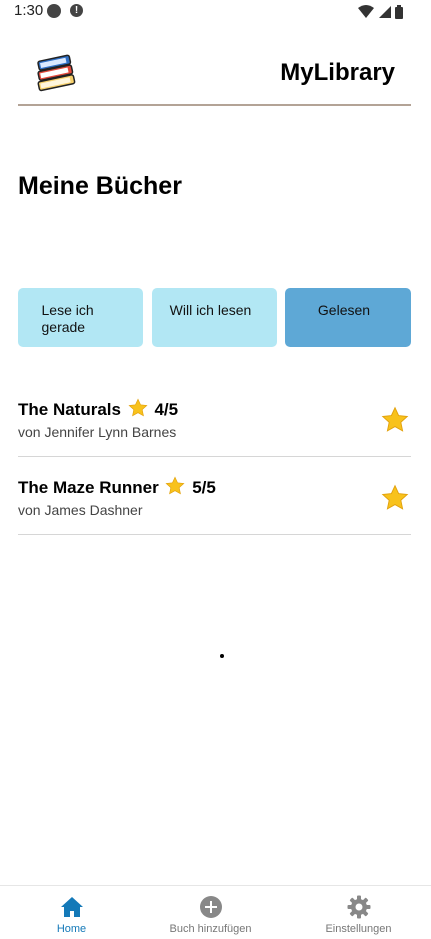  I want to click on system-icons, so click(380, 12).